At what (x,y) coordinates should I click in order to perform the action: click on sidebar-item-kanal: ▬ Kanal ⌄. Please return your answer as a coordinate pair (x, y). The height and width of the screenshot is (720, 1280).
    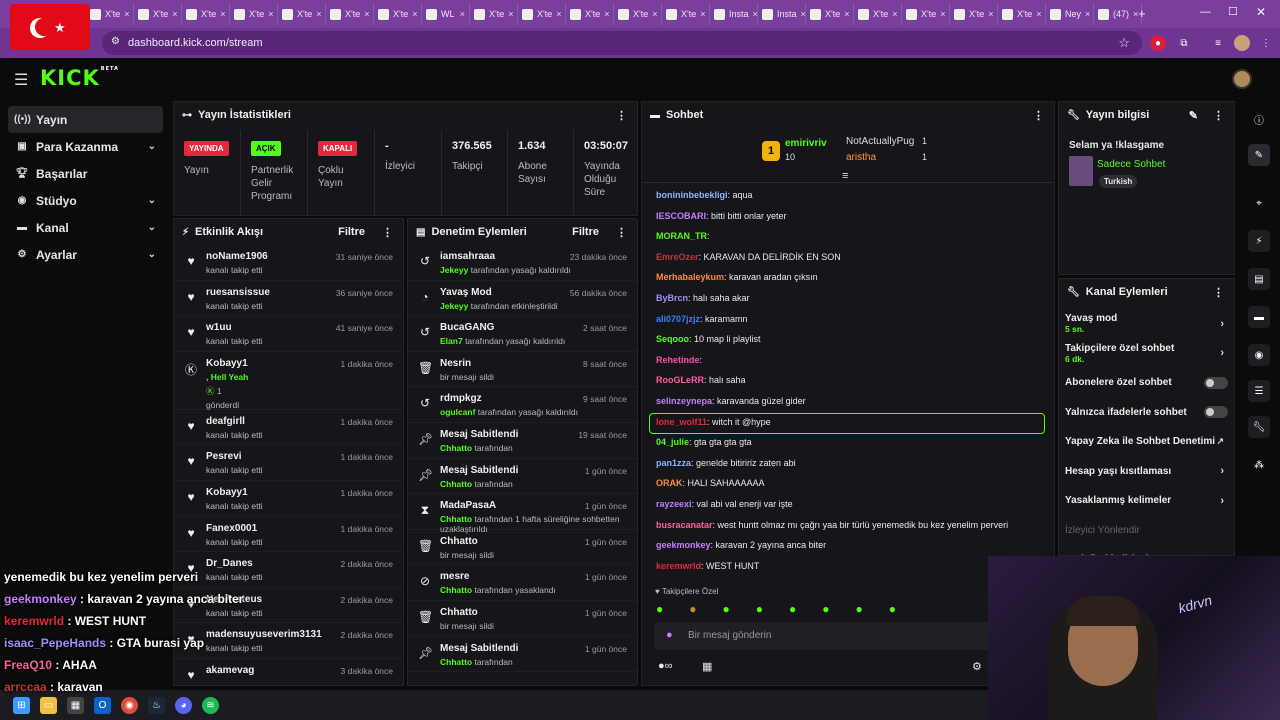
    Looking at the image, I should click on (86, 227).